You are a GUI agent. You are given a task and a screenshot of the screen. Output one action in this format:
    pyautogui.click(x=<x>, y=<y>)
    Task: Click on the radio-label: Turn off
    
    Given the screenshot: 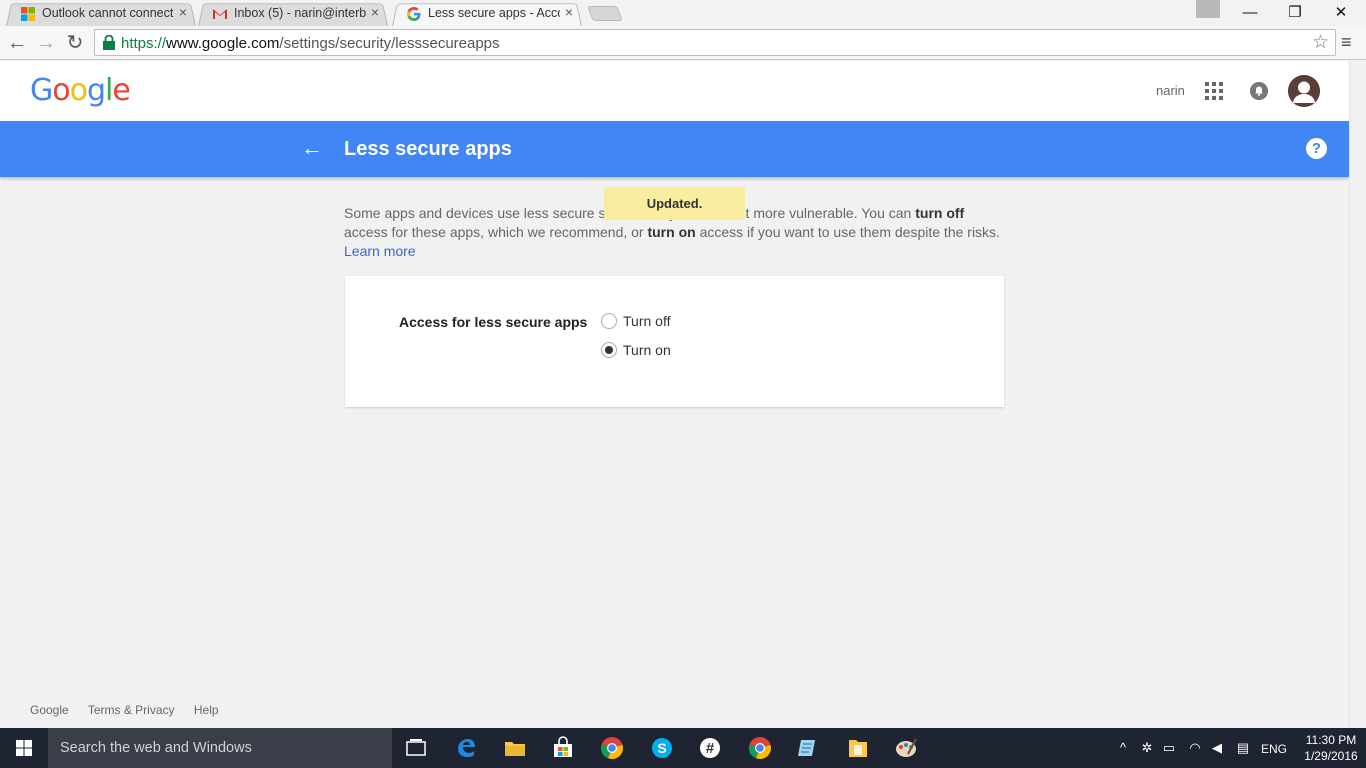 What is the action you would take?
    pyautogui.click(x=646, y=321)
    